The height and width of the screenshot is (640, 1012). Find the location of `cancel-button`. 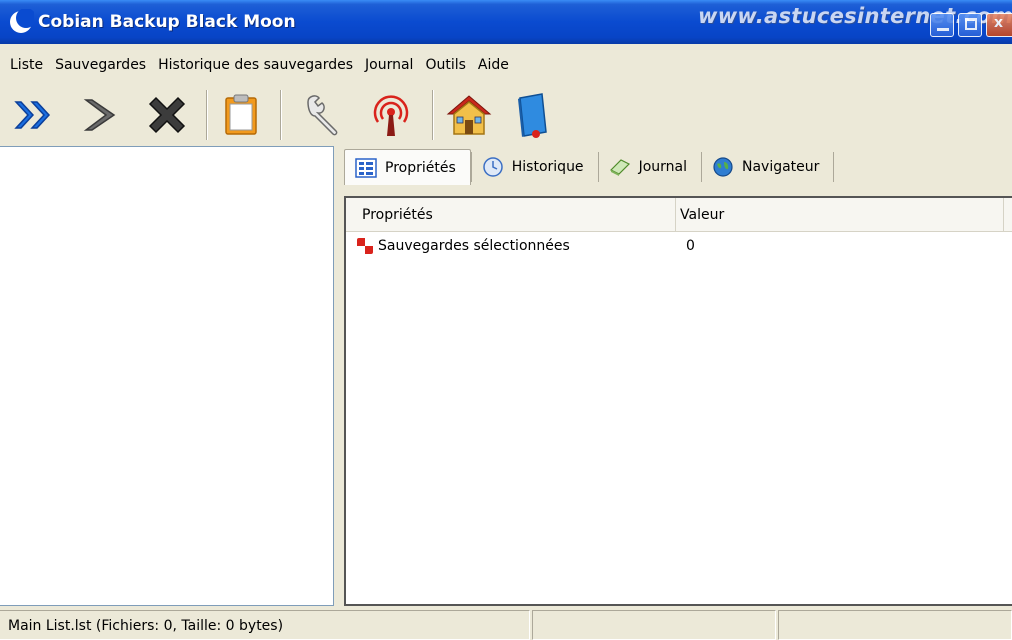

cancel-button is located at coordinates (167, 115).